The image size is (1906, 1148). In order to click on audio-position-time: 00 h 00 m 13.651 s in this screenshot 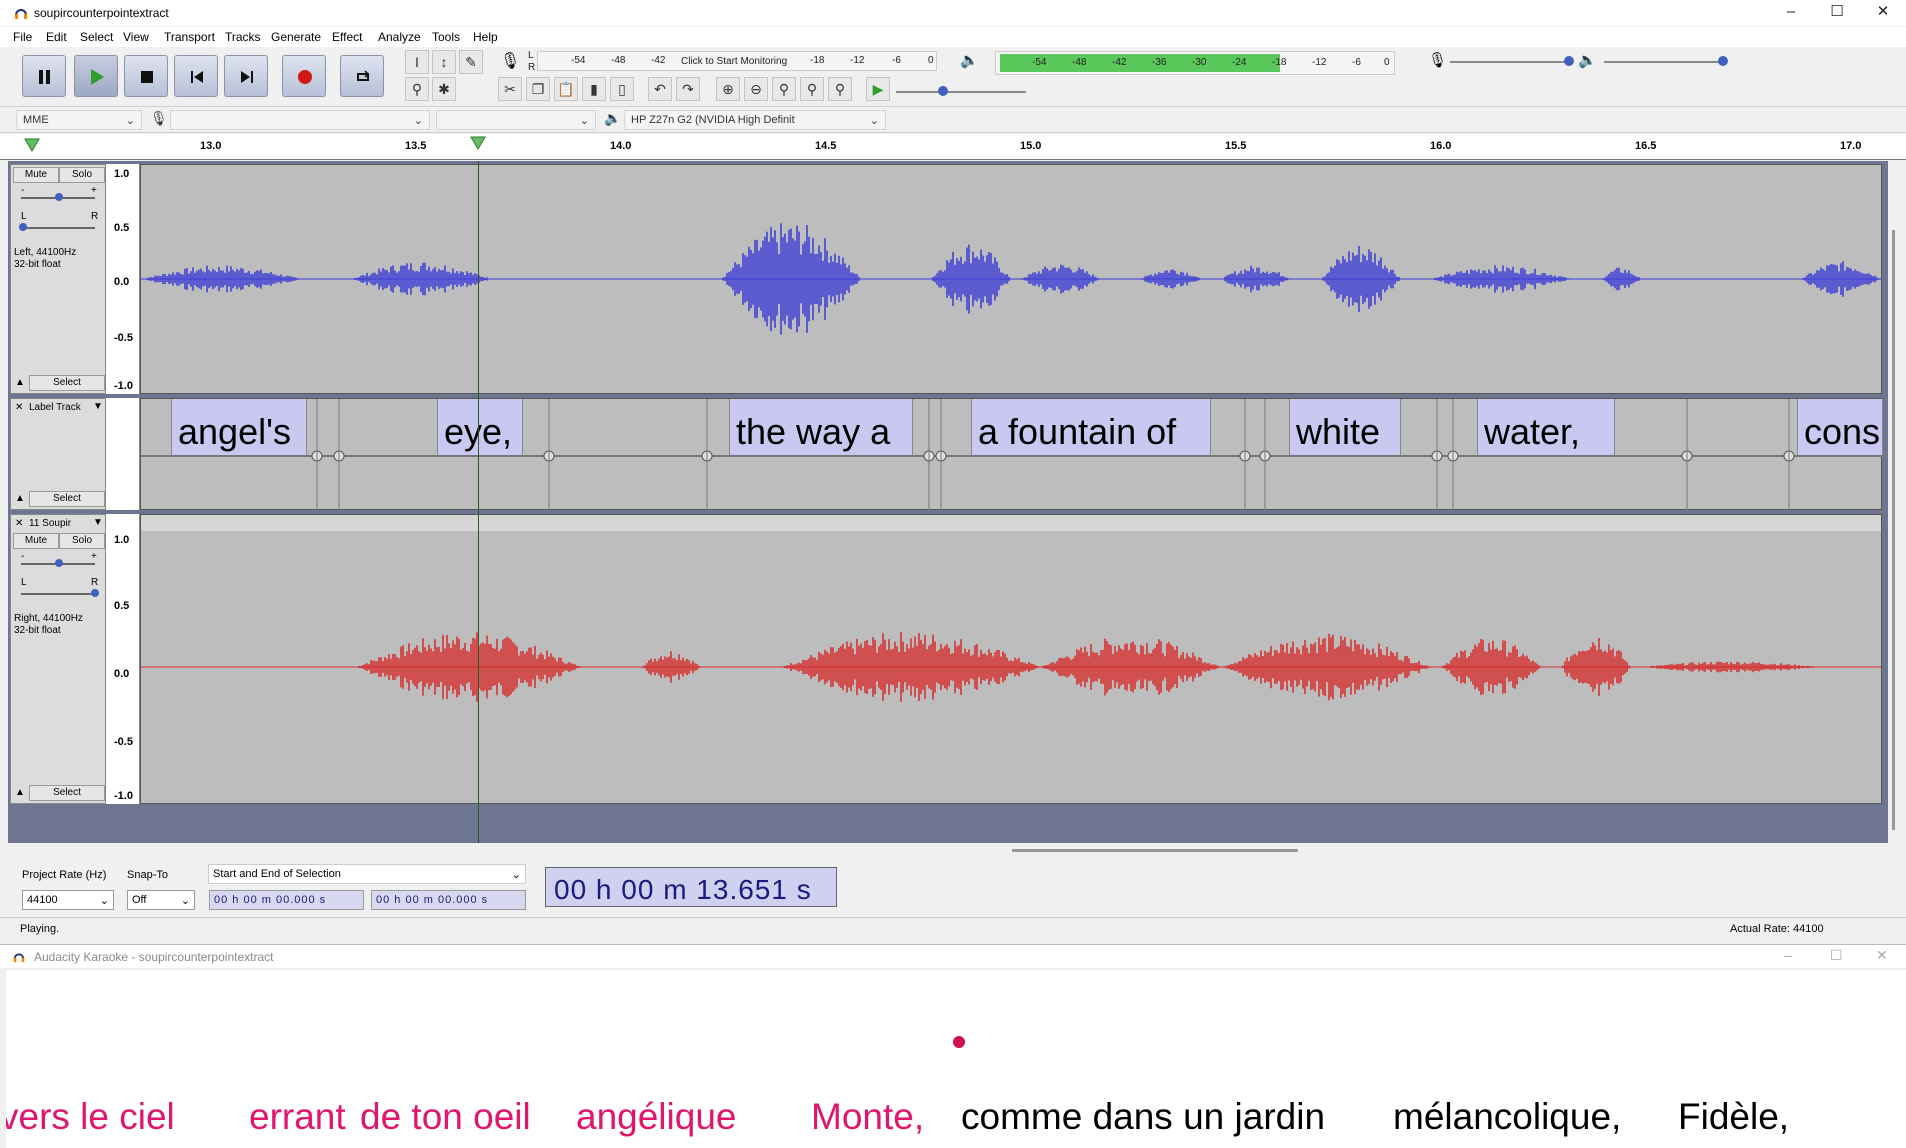, I will do `click(691, 887)`.